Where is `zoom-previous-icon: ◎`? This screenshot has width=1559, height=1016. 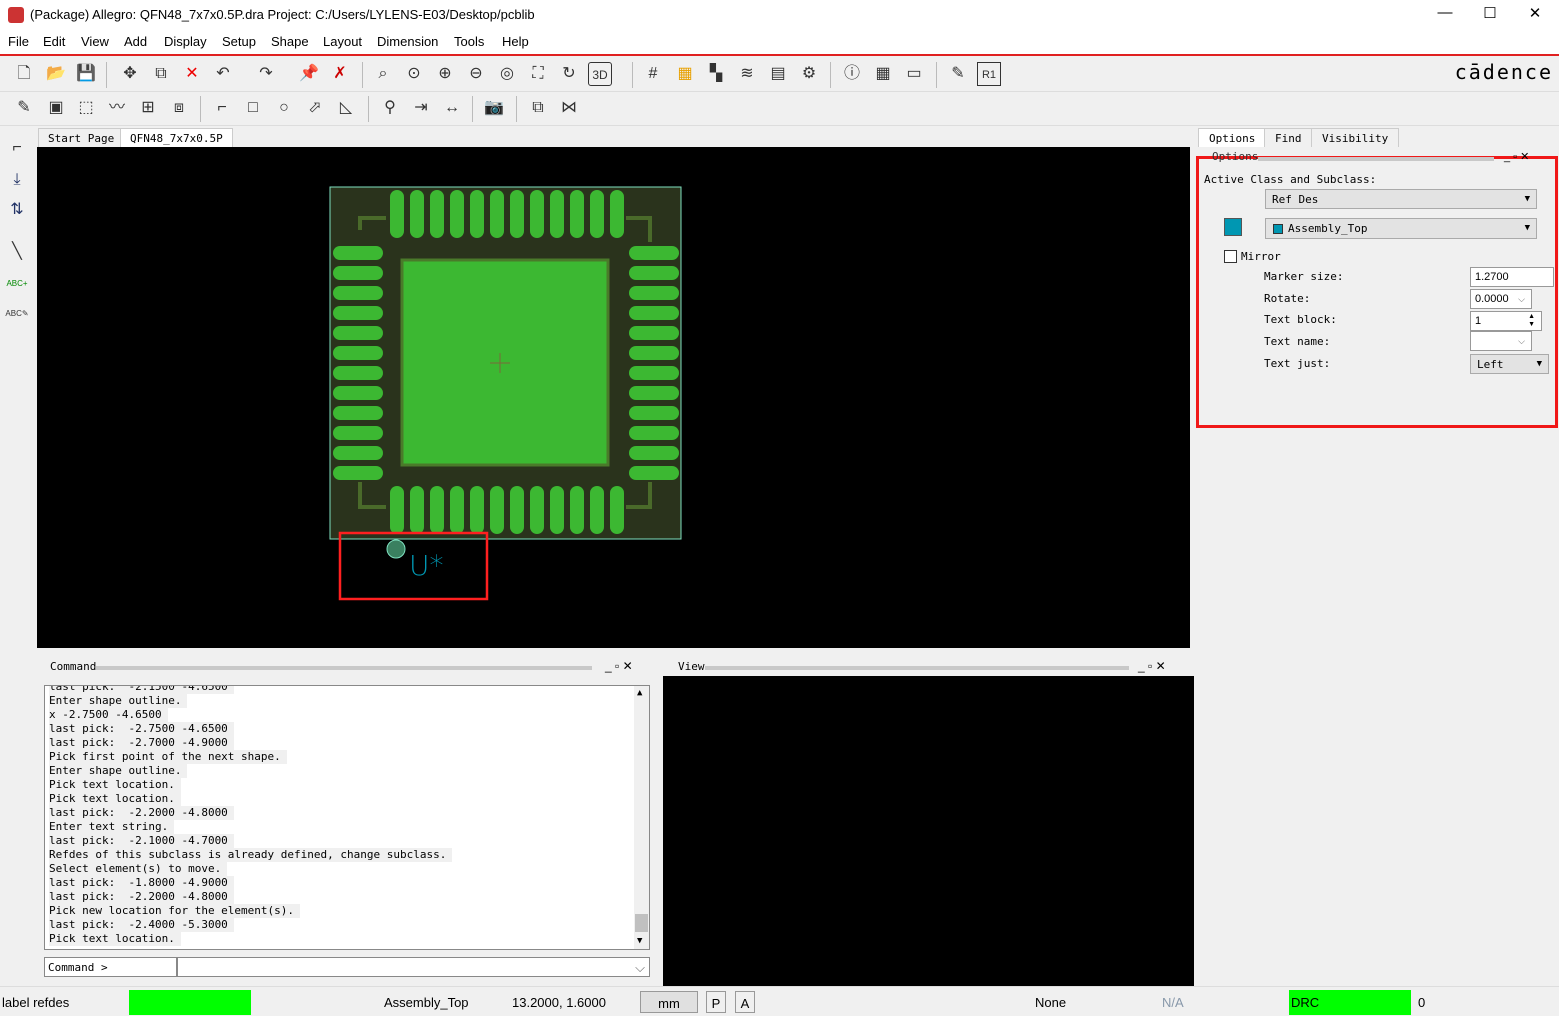 zoom-previous-icon: ◎ is located at coordinates (507, 74).